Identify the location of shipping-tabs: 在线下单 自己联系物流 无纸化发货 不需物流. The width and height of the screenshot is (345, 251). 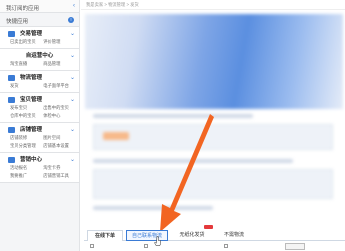
(214, 233).